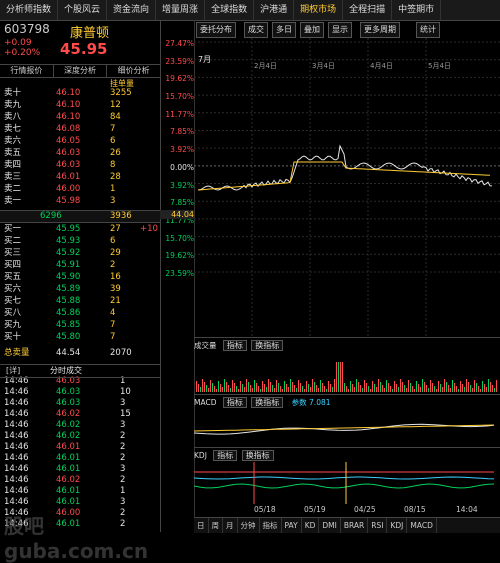 Image resolution: width=500 pixels, height=563 pixels. What do you see at coordinates (80, 153) in the screenshot?
I see `order-book-row: 卖五 46.03 26` at bounding box center [80, 153].